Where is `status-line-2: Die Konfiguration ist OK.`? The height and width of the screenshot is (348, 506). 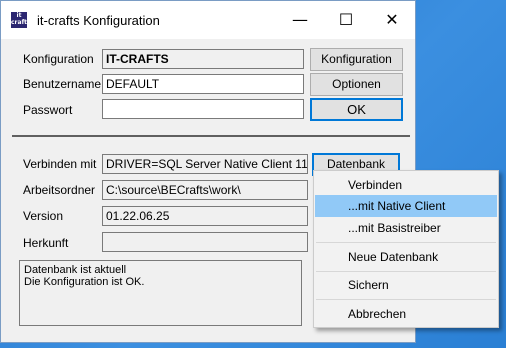
status-line-2: Die Konfiguration ist OK. is located at coordinates (84, 282).